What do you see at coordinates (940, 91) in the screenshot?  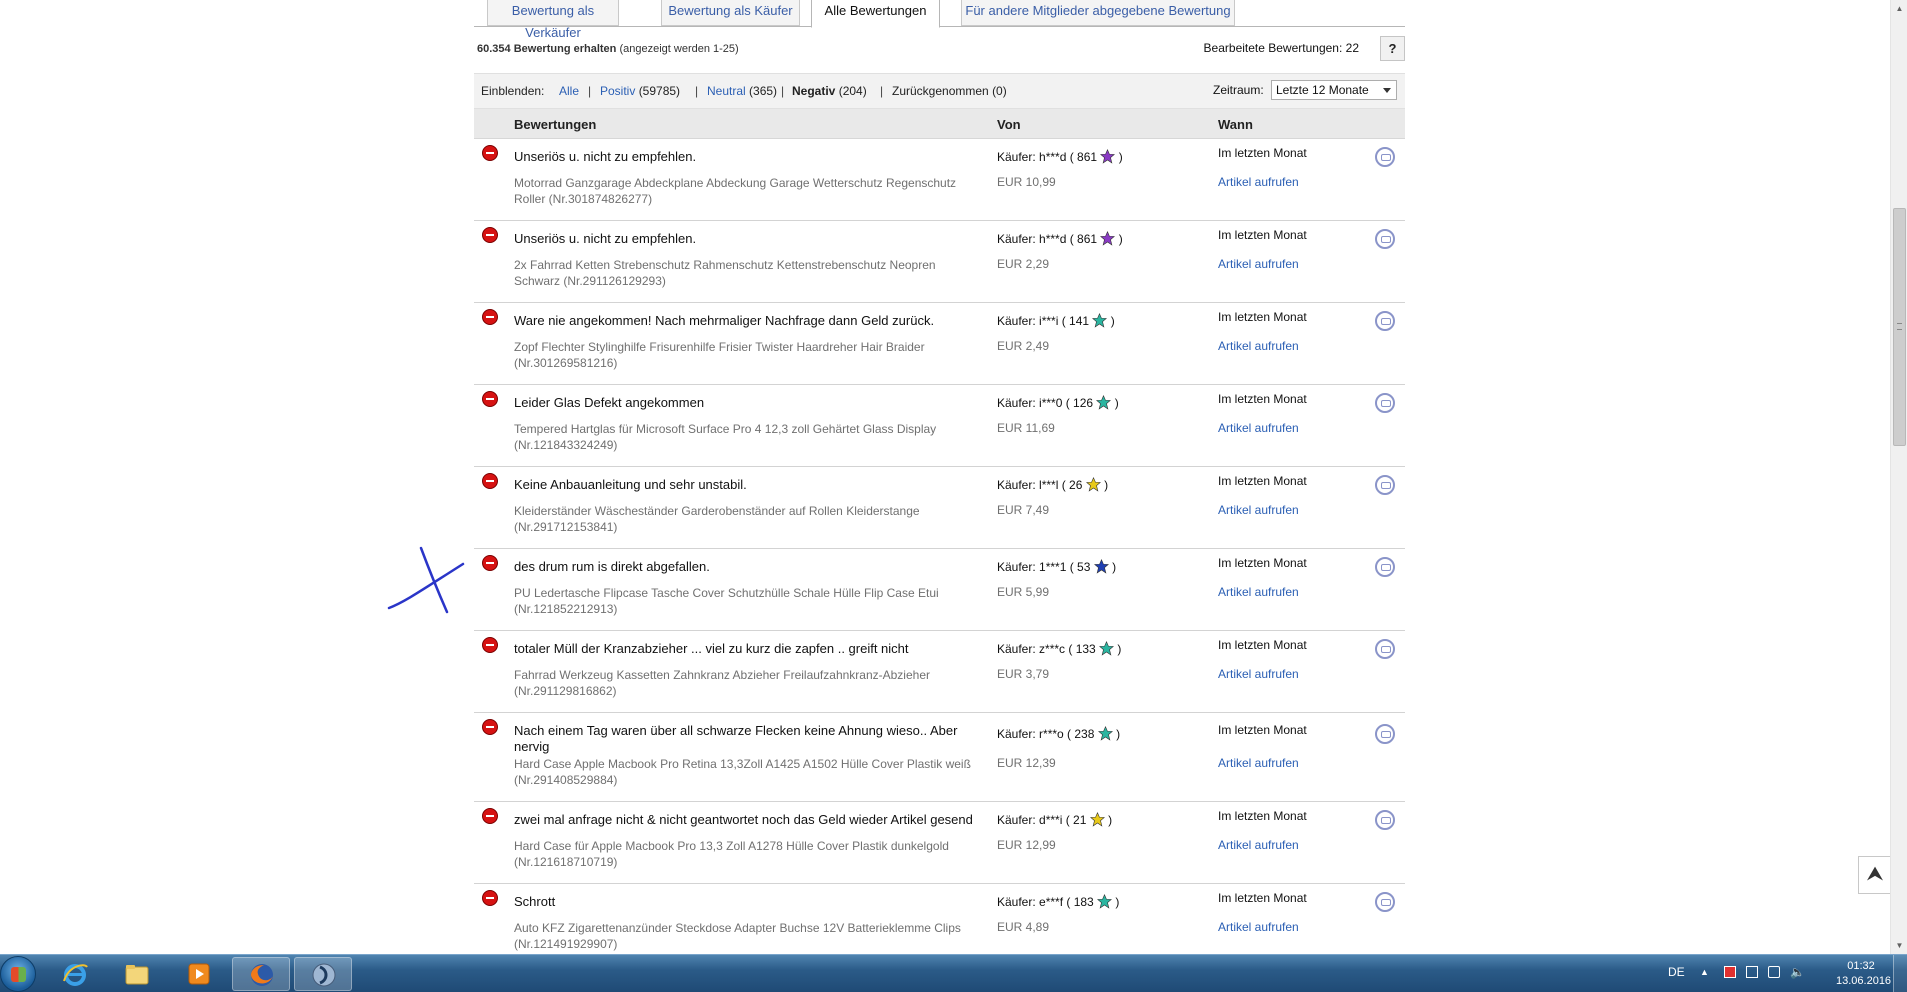 I see `filter-withdrawn-label: Zurückgenommen` at bounding box center [940, 91].